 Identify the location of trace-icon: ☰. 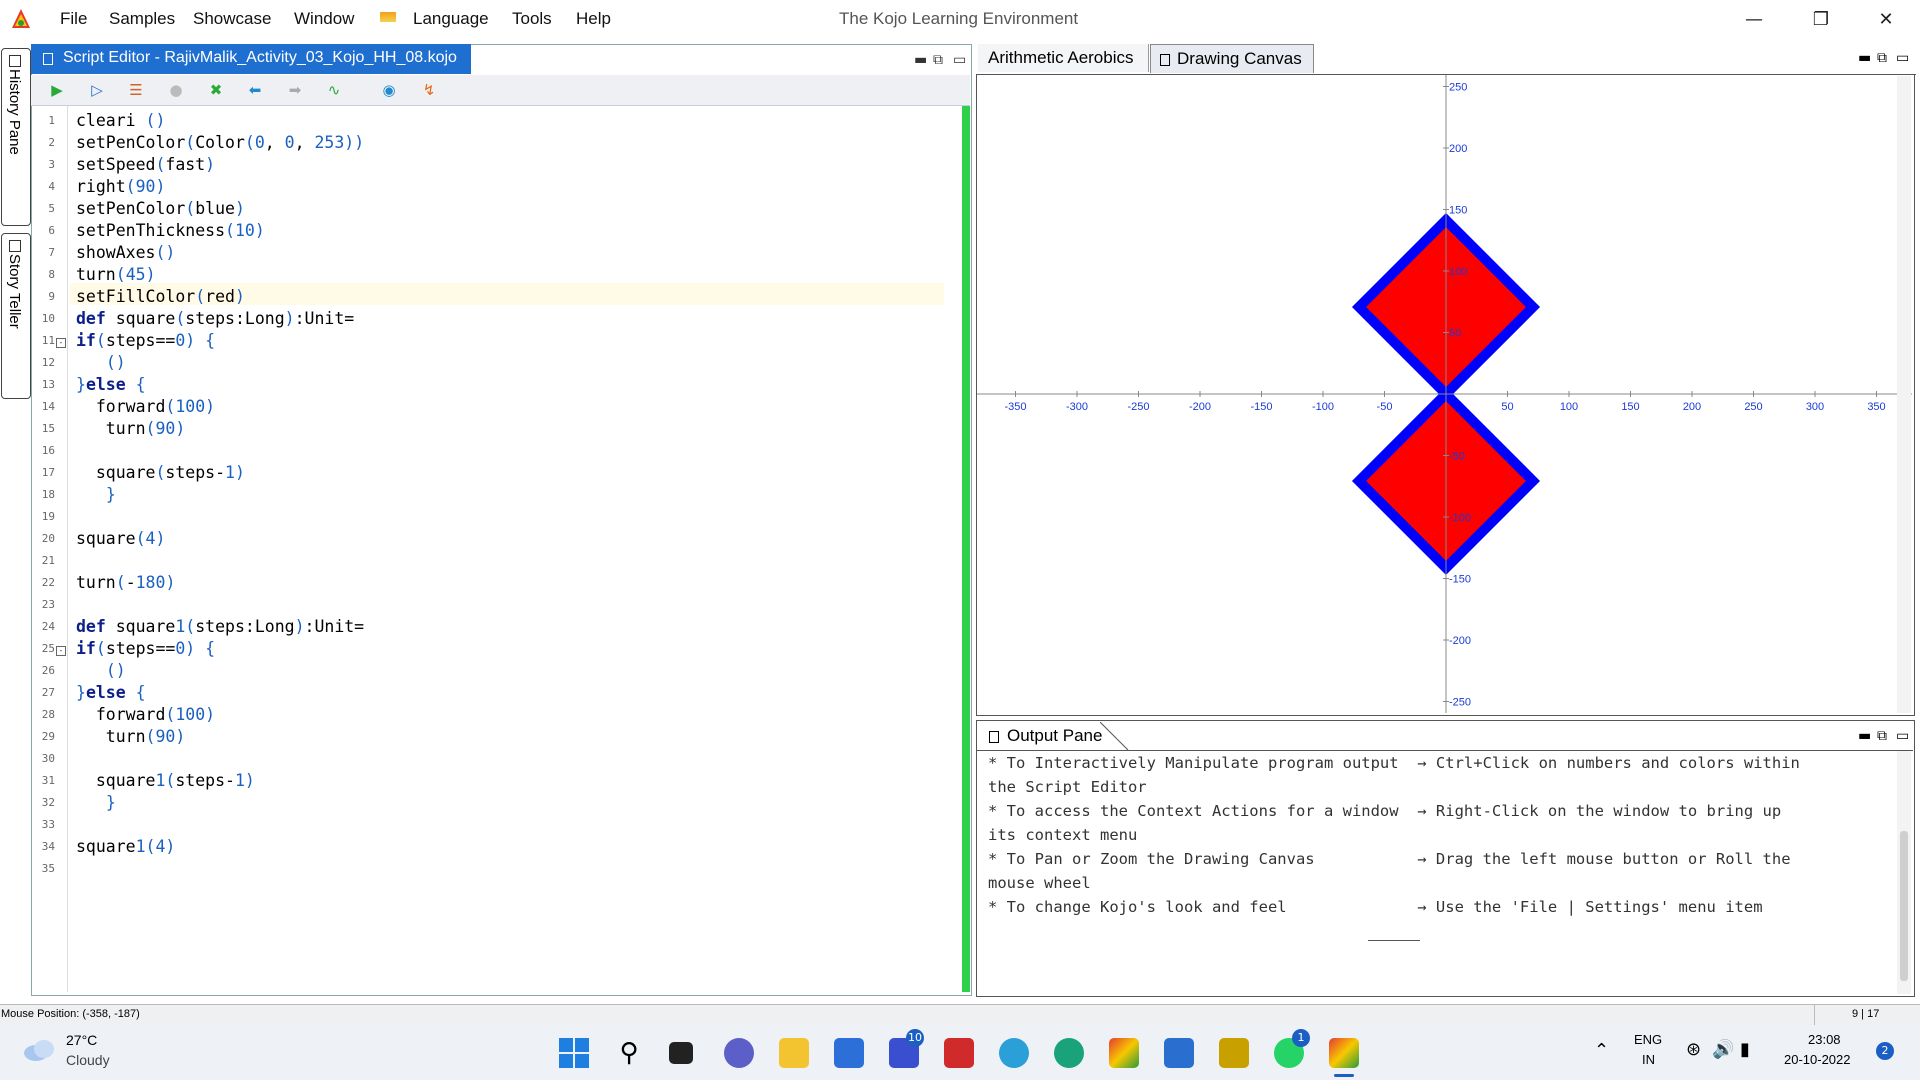
(136, 90).